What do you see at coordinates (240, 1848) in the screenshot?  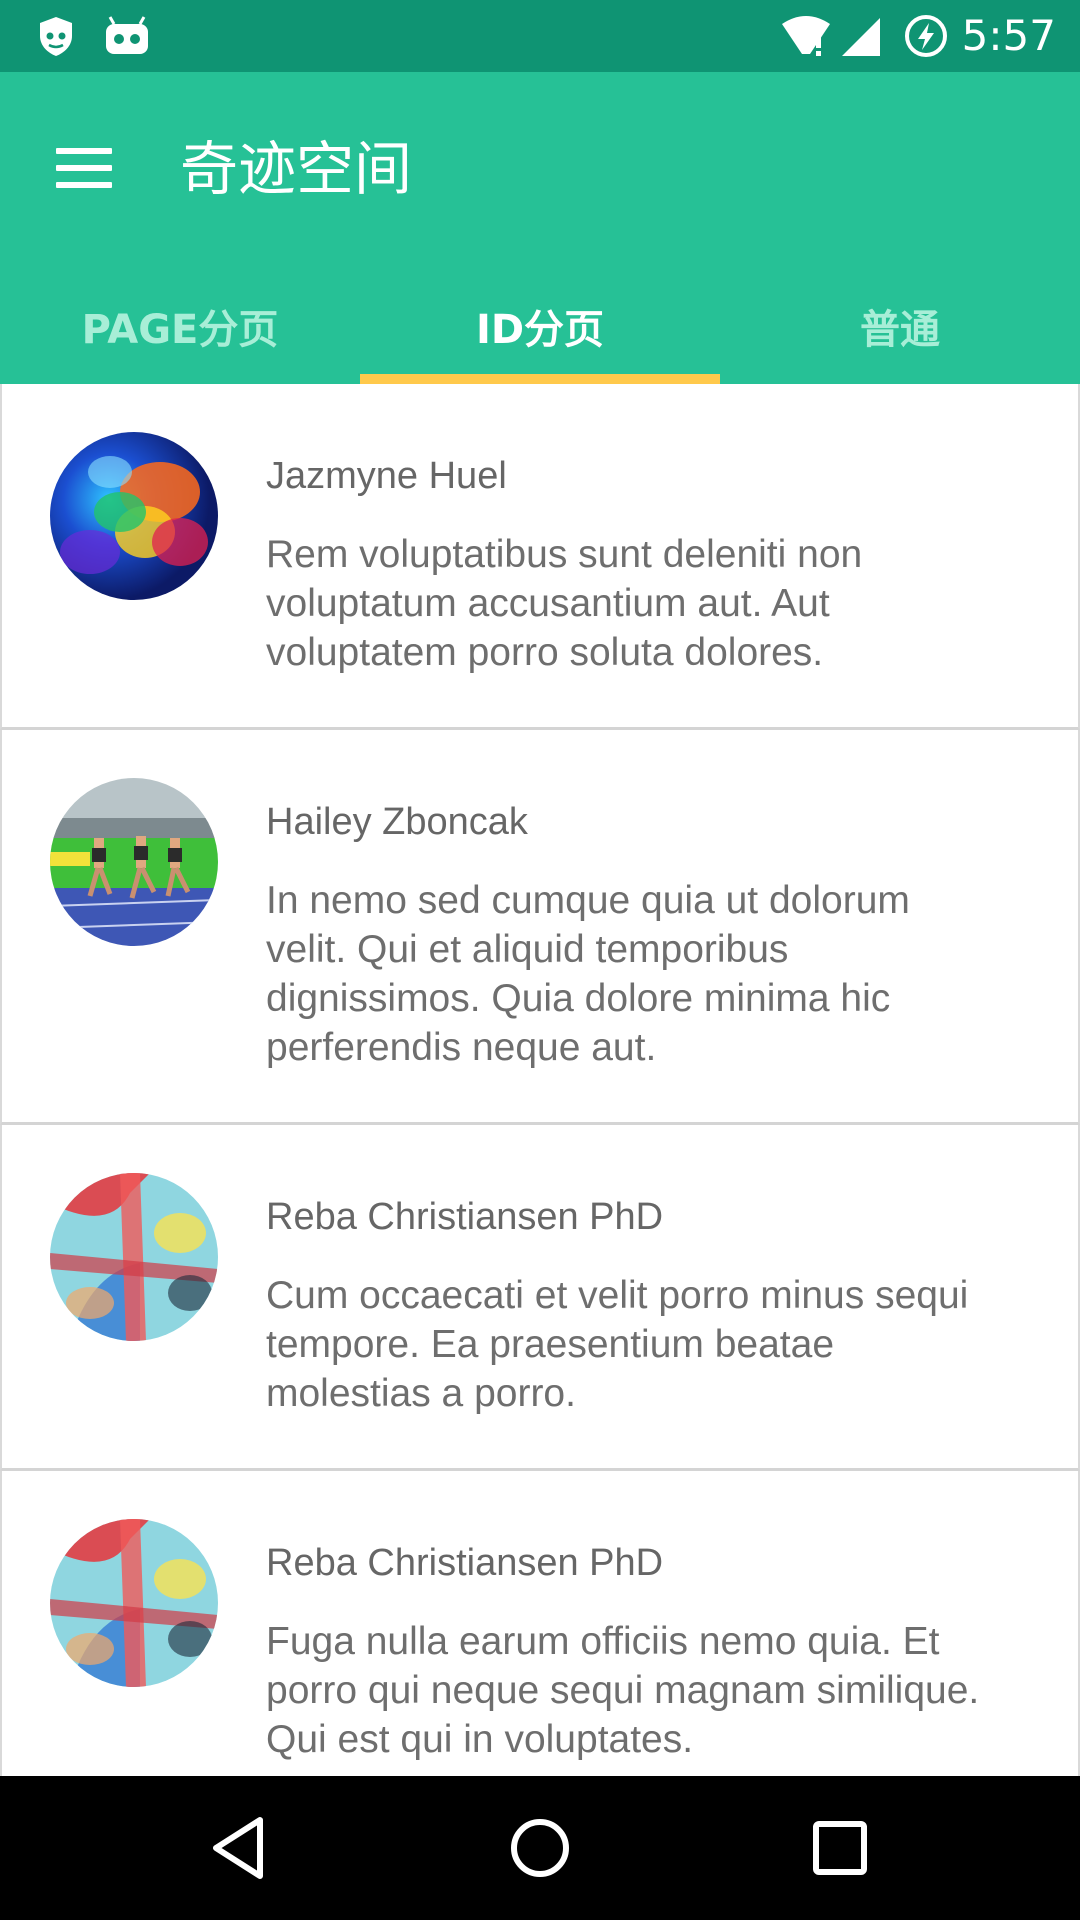 I see `back-icon` at bounding box center [240, 1848].